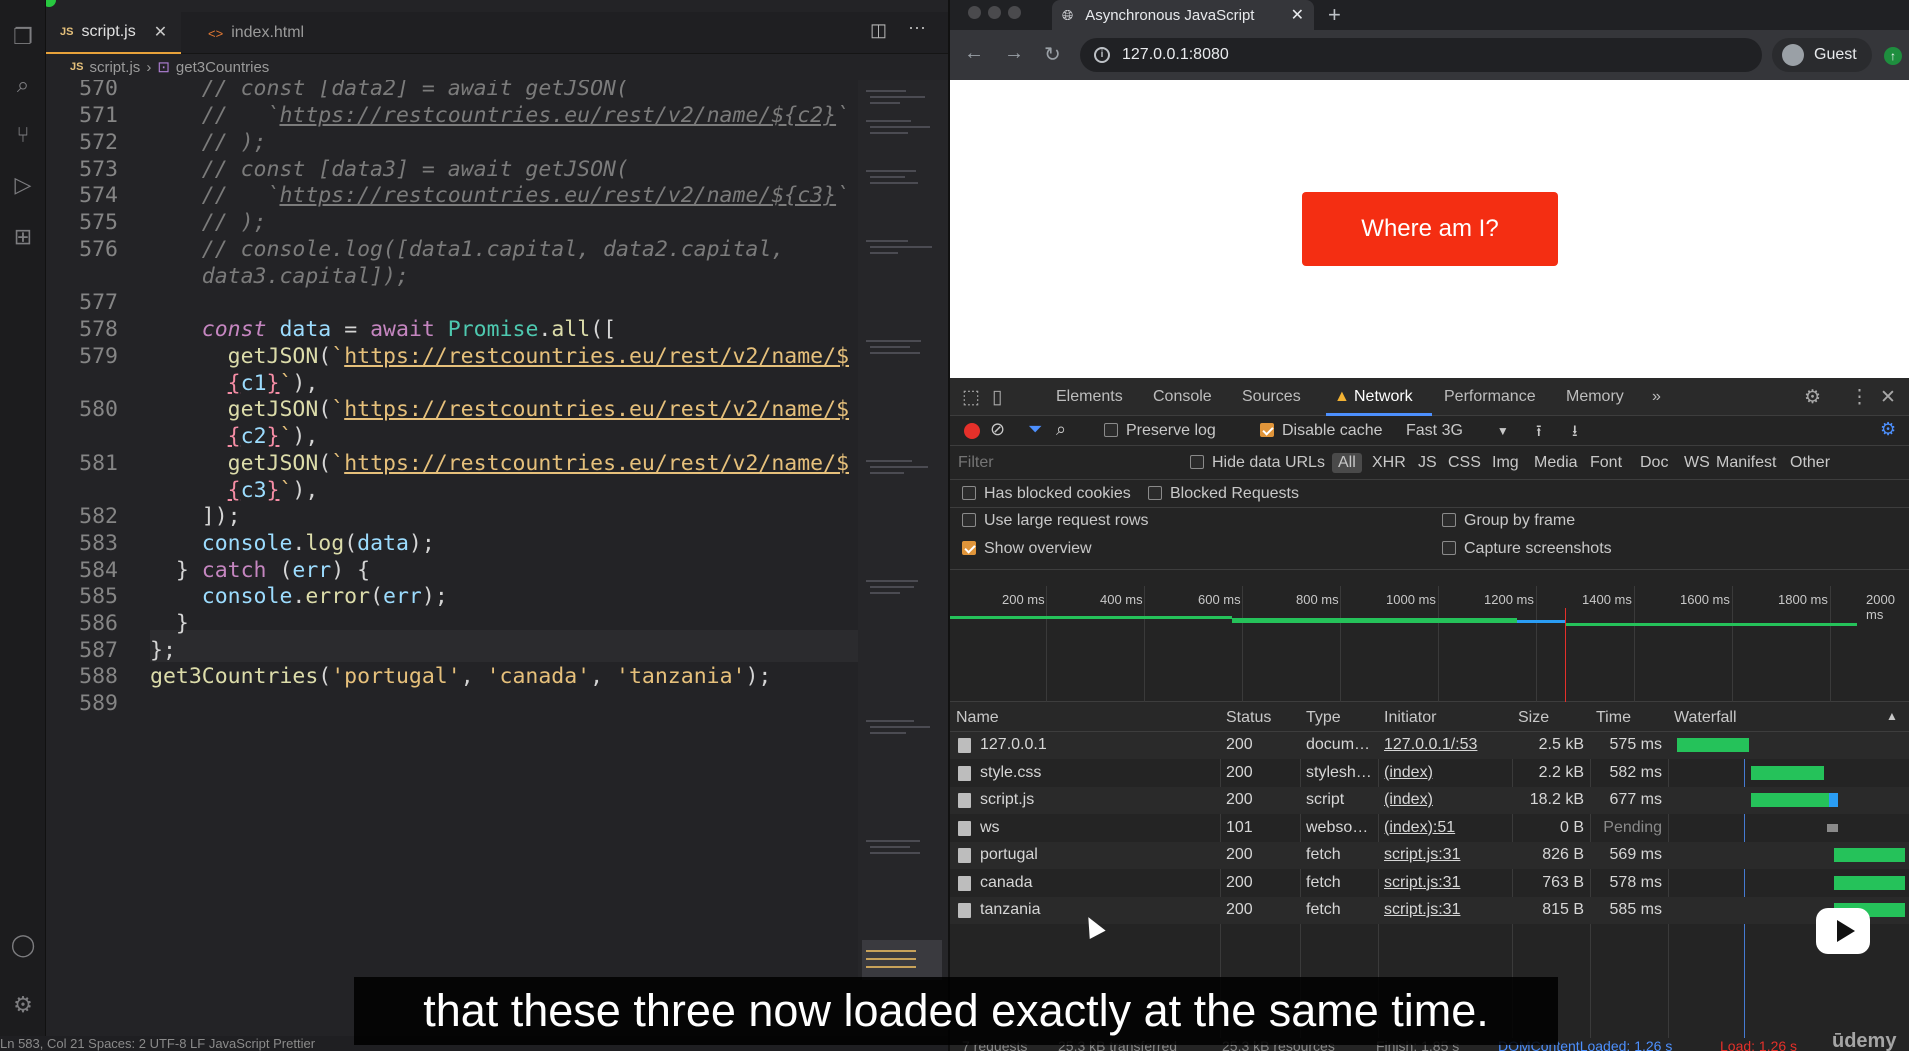 This screenshot has width=1909, height=1051. What do you see at coordinates (972, 431) in the screenshot?
I see `record-icon` at bounding box center [972, 431].